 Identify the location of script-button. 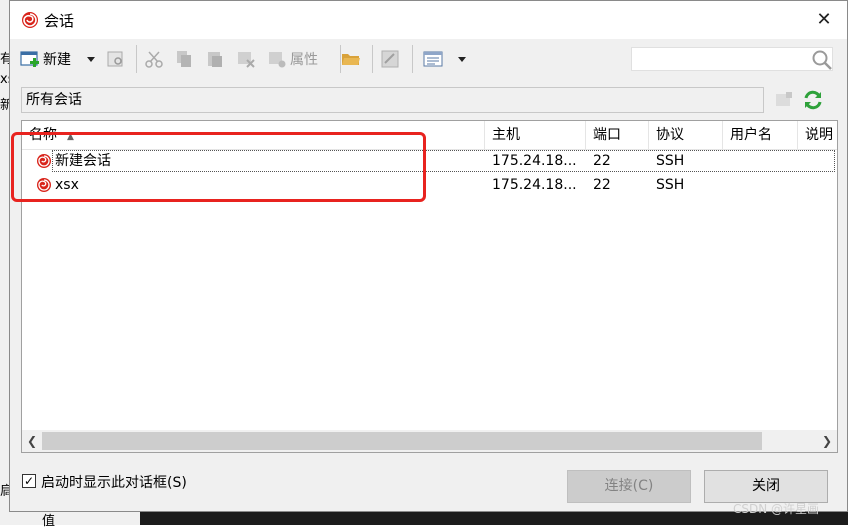
(390, 59).